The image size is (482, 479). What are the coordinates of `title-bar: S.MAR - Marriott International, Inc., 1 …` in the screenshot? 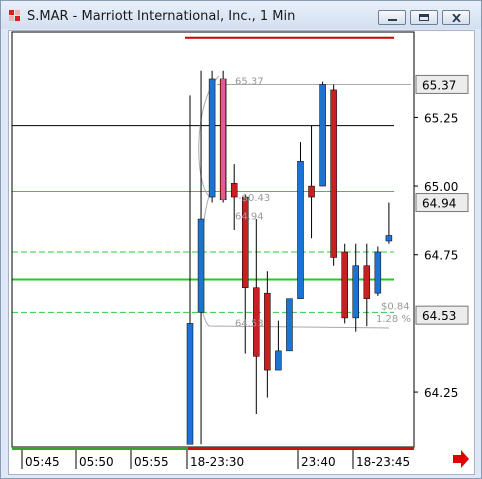 It's located at (241, 15).